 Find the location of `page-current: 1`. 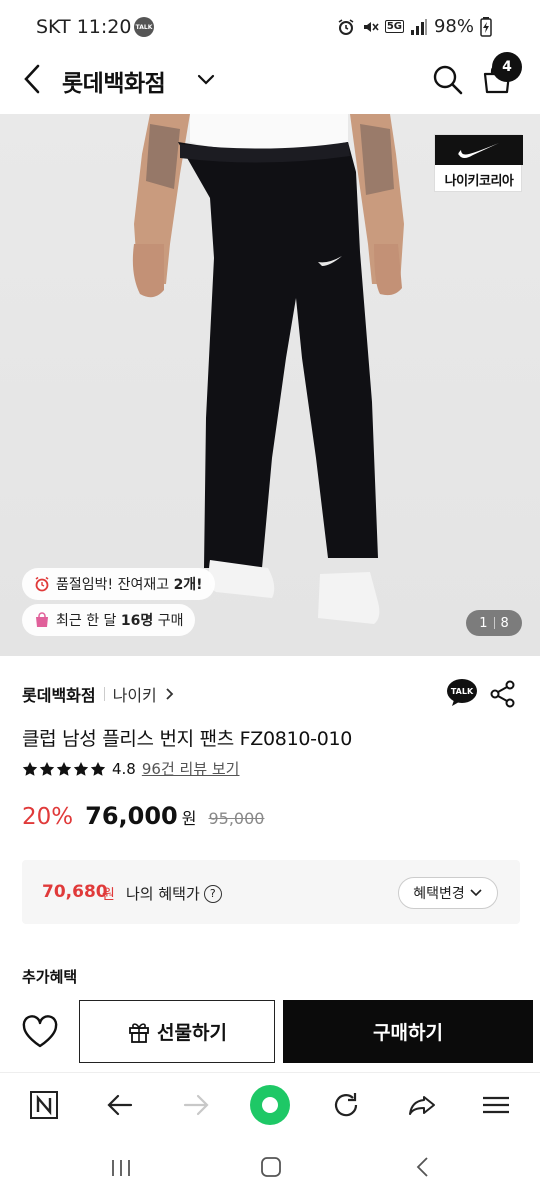

page-current: 1 is located at coordinates (483, 623).